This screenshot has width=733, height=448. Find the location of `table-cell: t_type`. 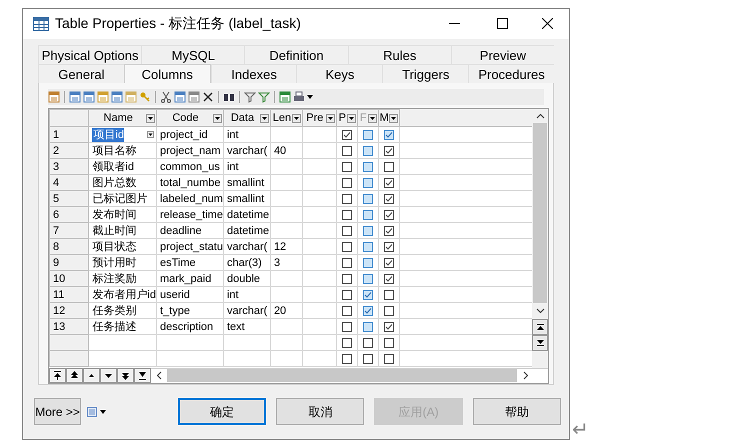

table-cell: t_type is located at coordinates (190, 310).